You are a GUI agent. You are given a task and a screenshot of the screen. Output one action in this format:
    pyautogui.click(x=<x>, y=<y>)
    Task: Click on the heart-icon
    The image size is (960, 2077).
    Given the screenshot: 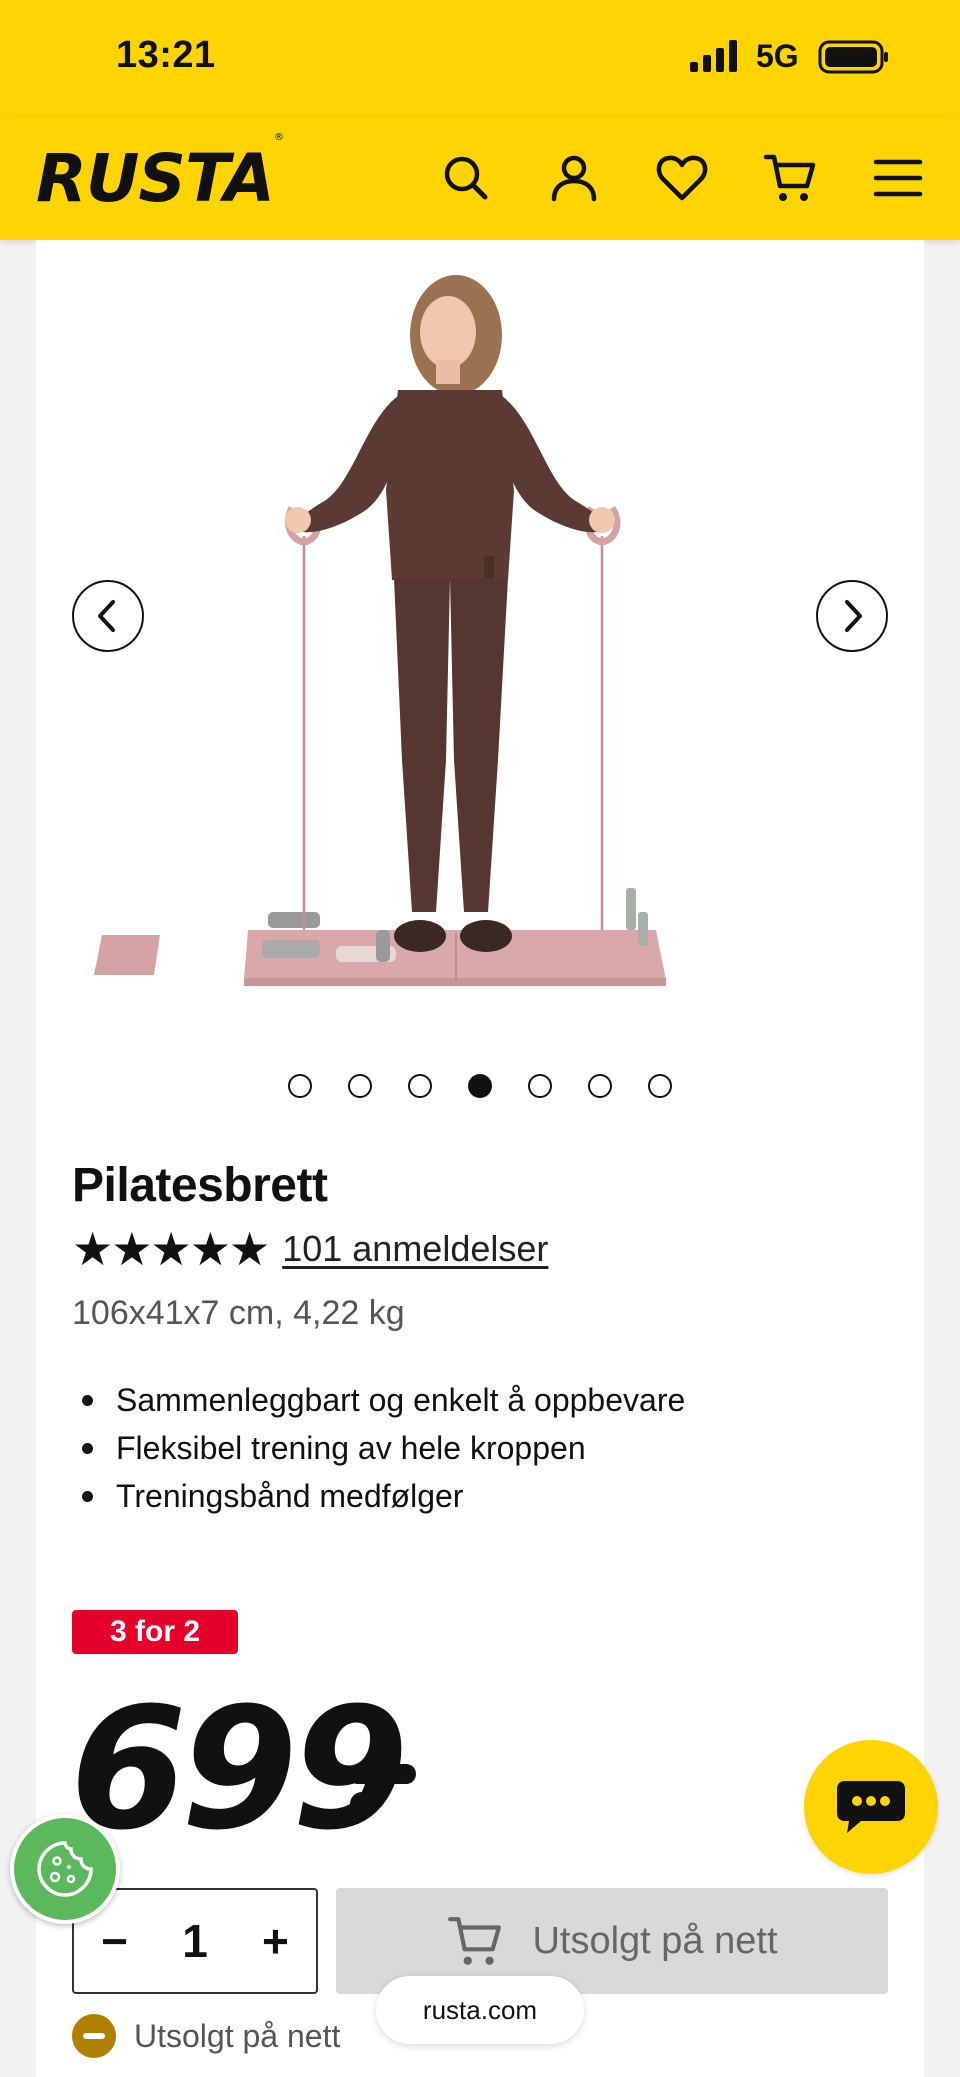 What is the action you would take?
    pyautogui.click(x=682, y=178)
    